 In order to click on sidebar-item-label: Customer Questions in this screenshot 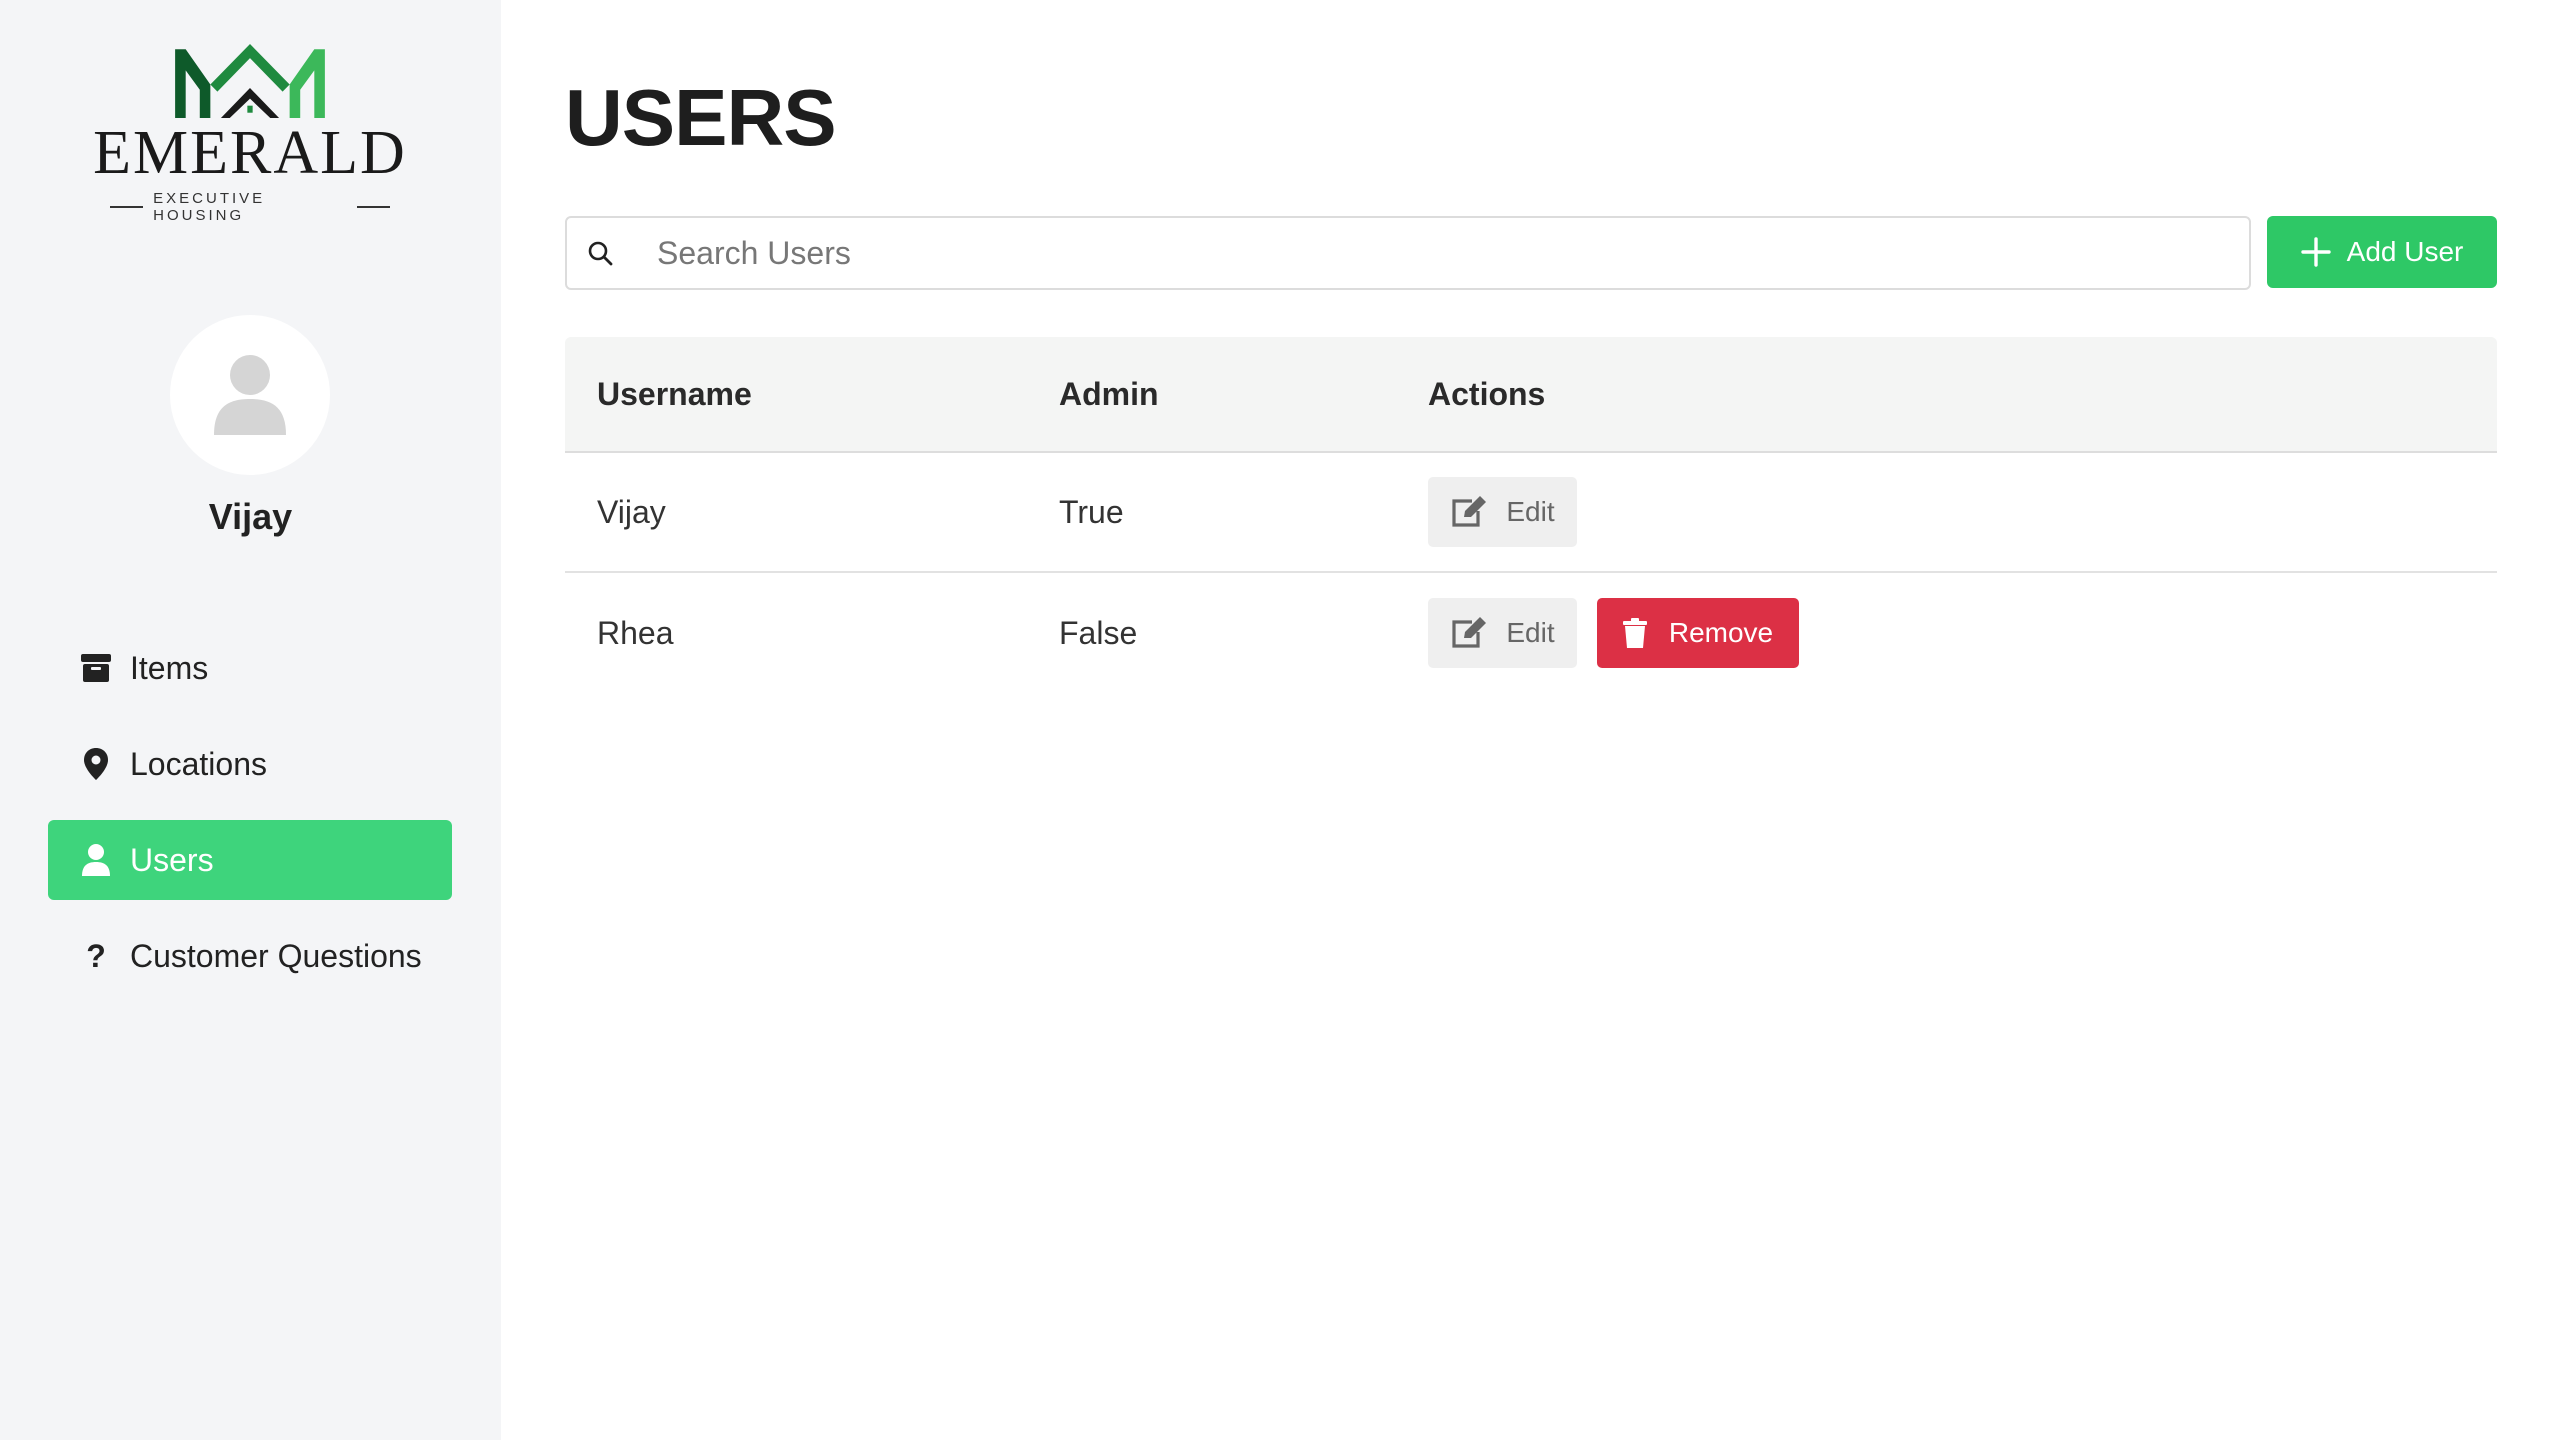, I will do `click(276, 955)`.